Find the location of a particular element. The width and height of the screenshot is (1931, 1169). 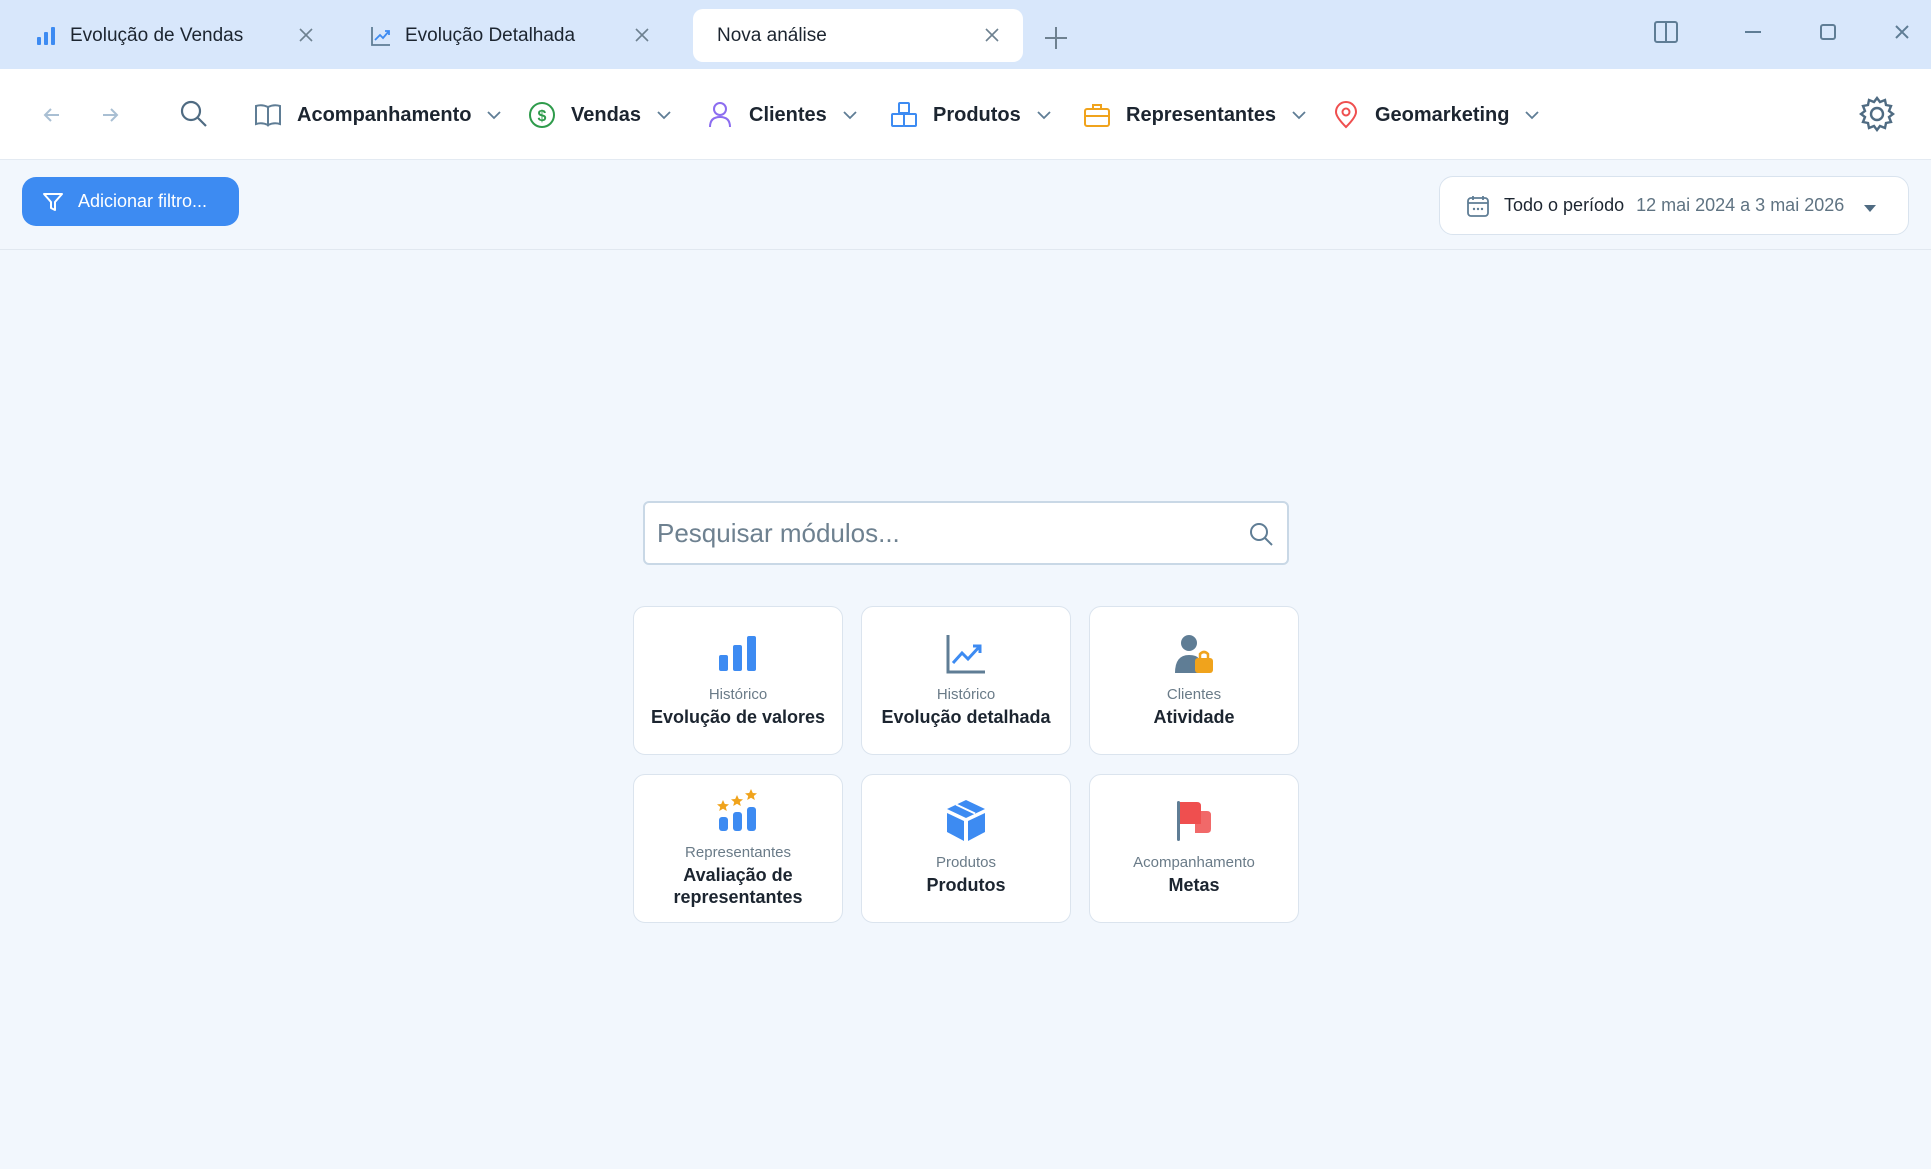

close-window-icon is located at coordinates (1902, 32).